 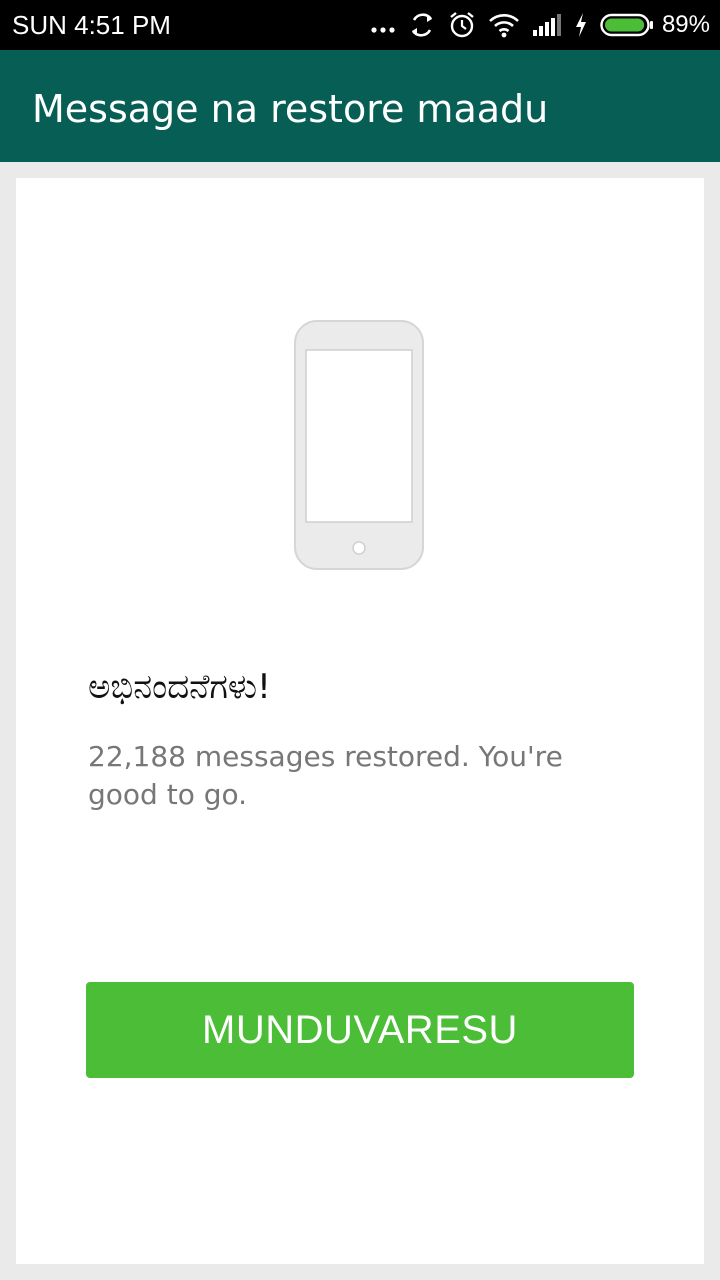 What do you see at coordinates (360, 1030) in the screenshot?
I see `continue-button: MUNDUVARESU` at bounding box center [360, 1030].